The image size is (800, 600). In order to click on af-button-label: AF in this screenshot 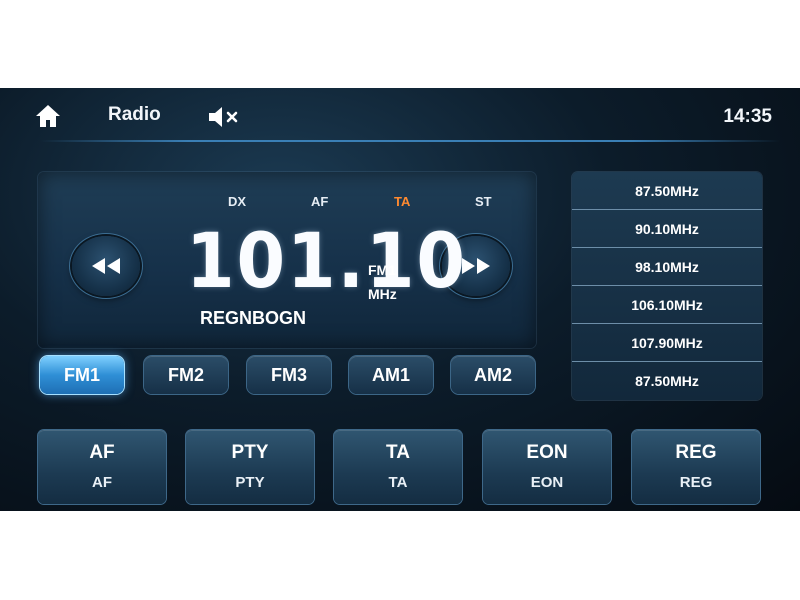, I will do `click(102, 452)`.